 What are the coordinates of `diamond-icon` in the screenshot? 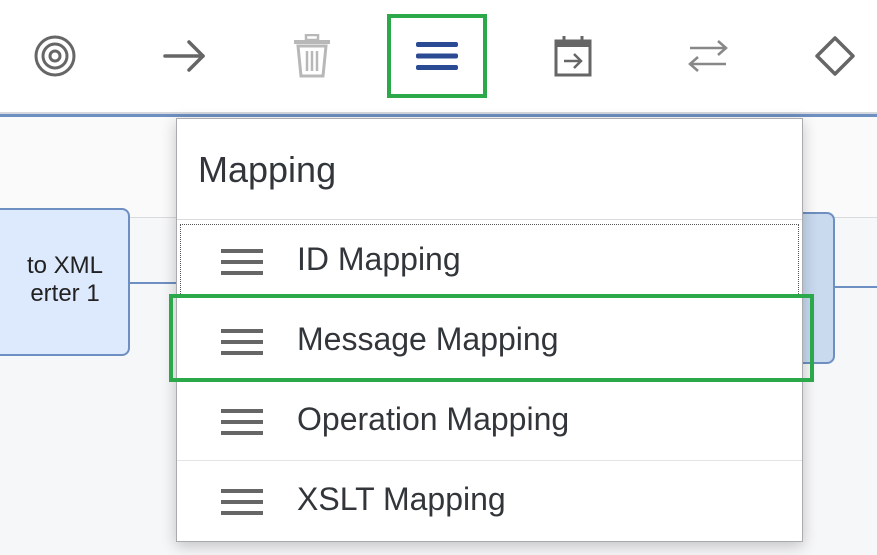 It's located at (835, 56).